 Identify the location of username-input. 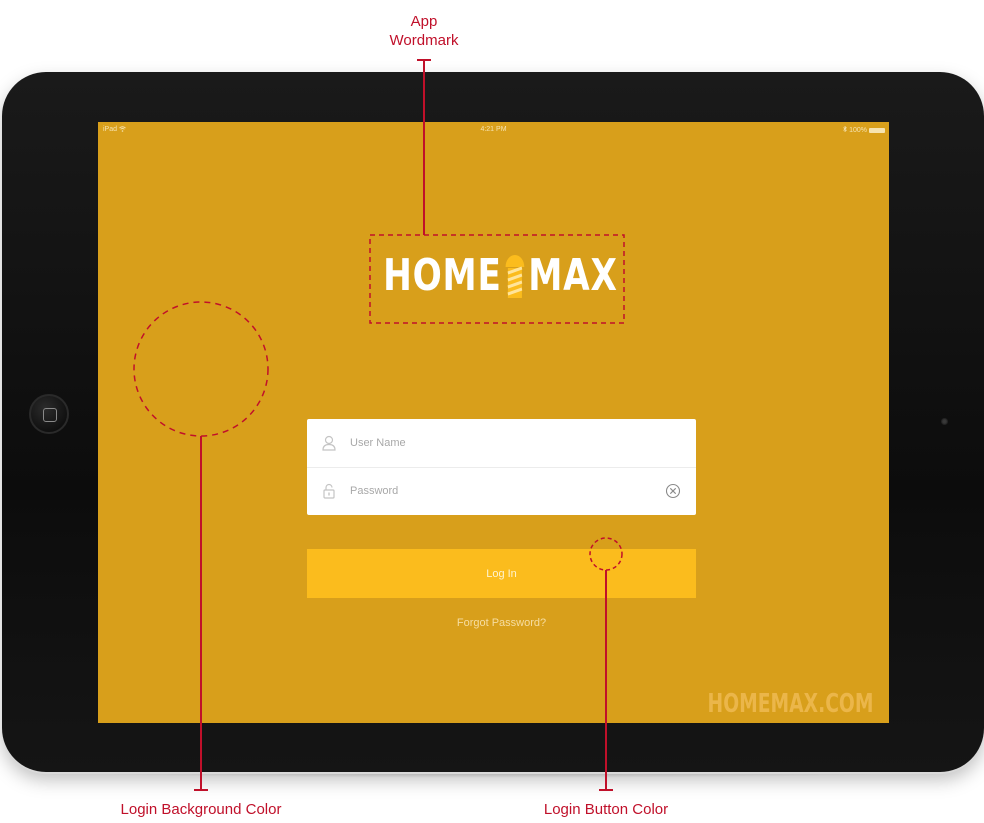
(500, 443).